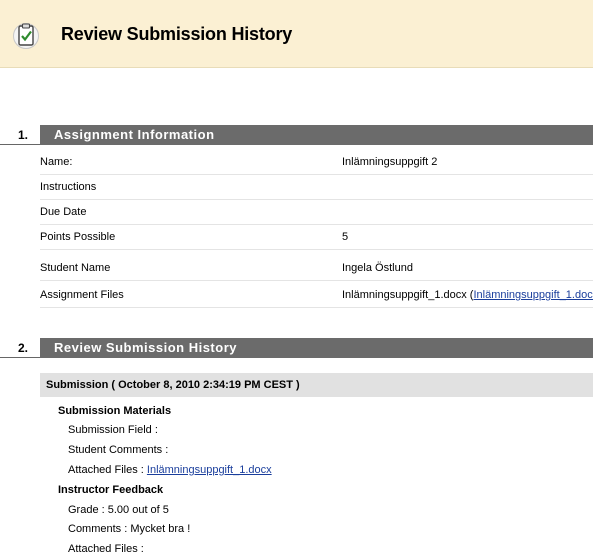  What do you see at coordinates (408, 295) in the screenshot?
I see `assignment-file-name: Inlämningsuppgift_1.docx (` at bounding box center [408, 295].